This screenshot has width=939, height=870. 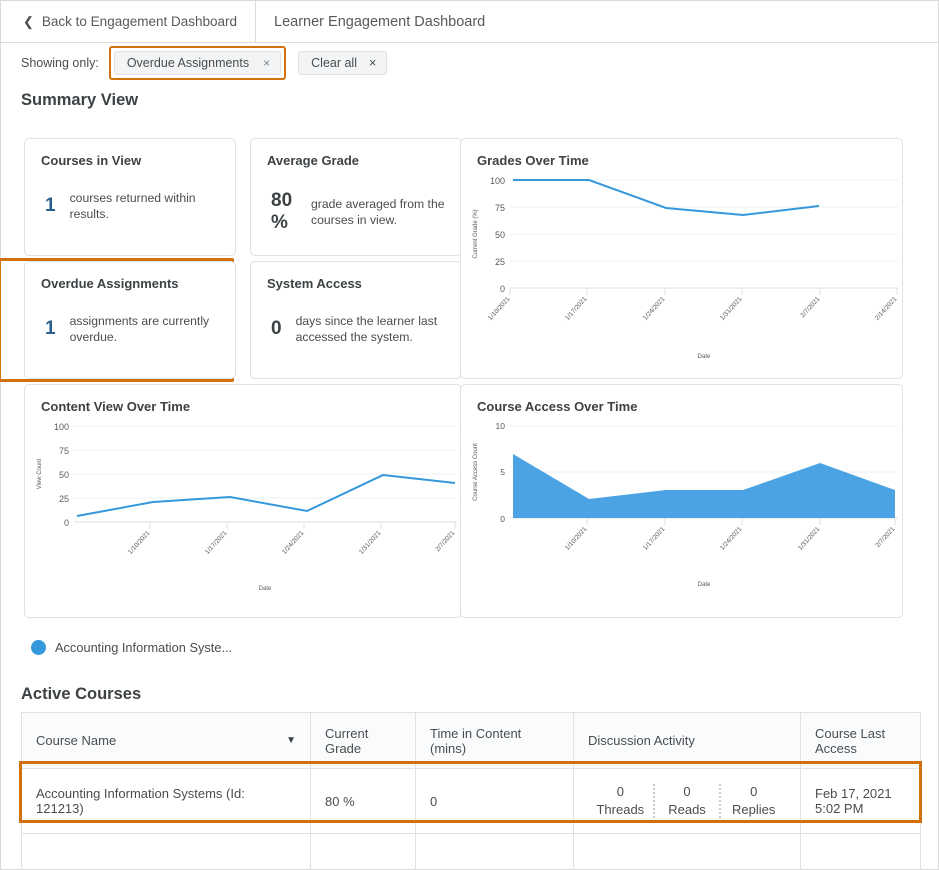 What do you see at coordinates (703, 291) in the screenshot?
I see `x-tick-marks` at bounding box center [703, 291].